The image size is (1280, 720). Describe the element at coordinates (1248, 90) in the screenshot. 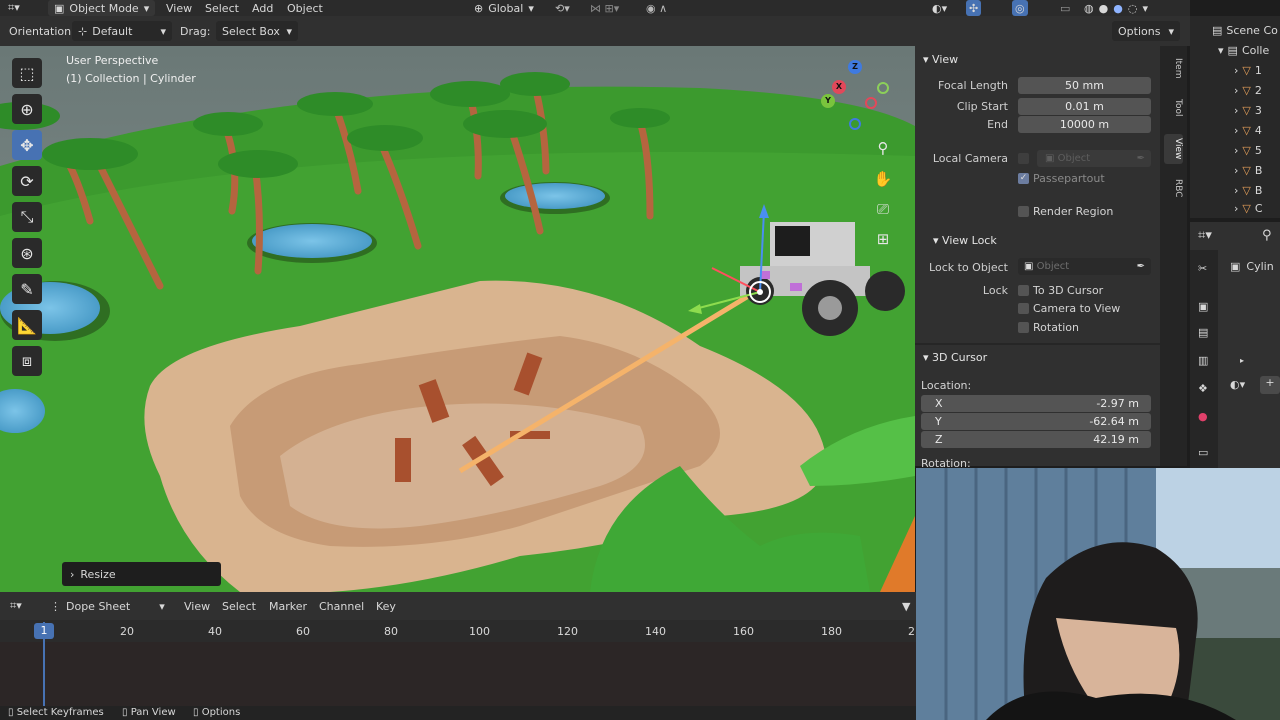

I see `outliner-item: › ▽ 2` at that location.